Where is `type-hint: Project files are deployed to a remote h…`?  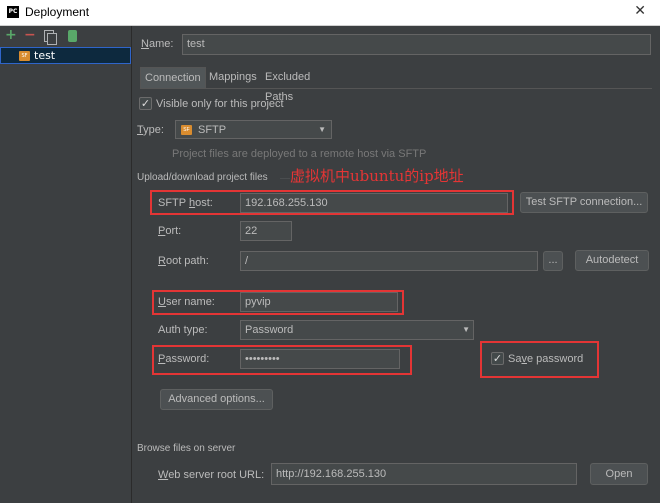 type-hint: Project files are deployed to a remote h… is located at coordinates (299, 154).